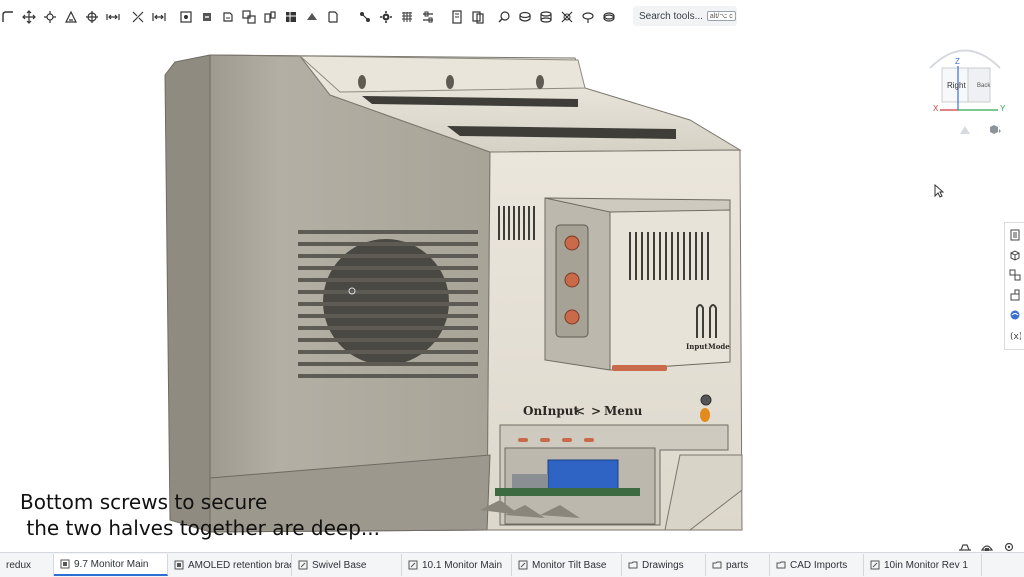  I want to click on power-knob, so click(706, 400).